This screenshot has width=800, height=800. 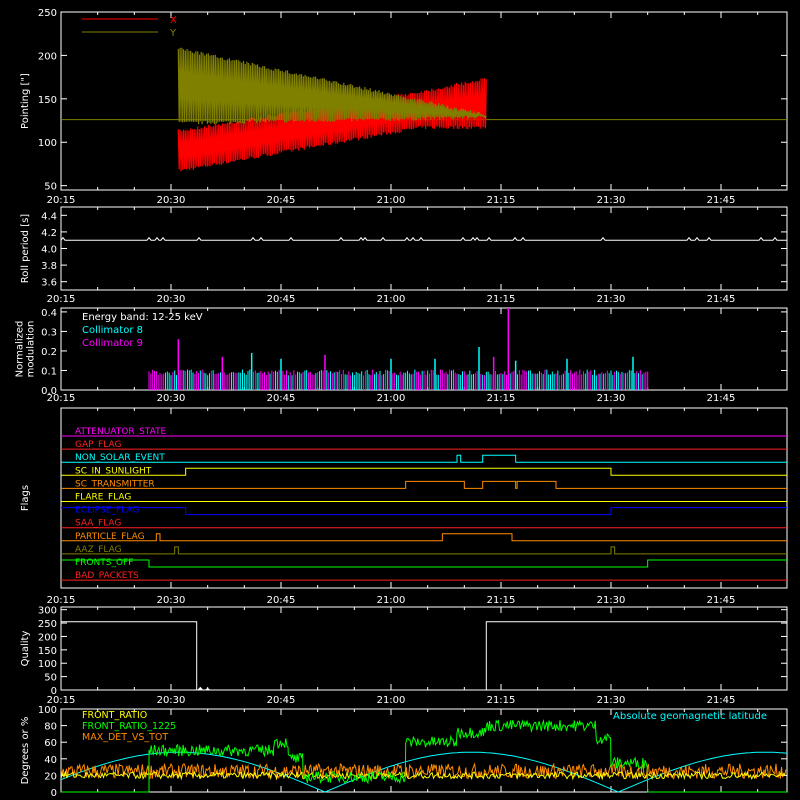 I want to click on roll-ytick-label: 3.8, so click(x=49, y=266).